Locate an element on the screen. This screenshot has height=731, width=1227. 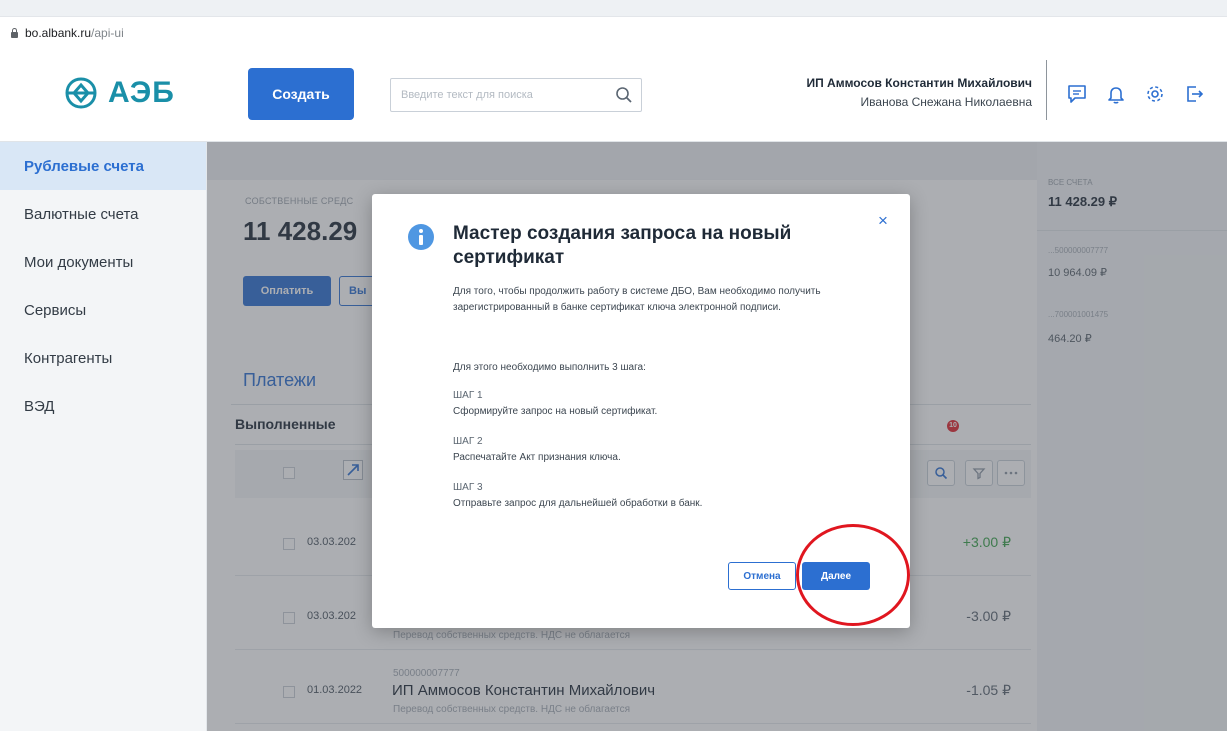
logo: АЭБ is located at coordinates (118, 93).